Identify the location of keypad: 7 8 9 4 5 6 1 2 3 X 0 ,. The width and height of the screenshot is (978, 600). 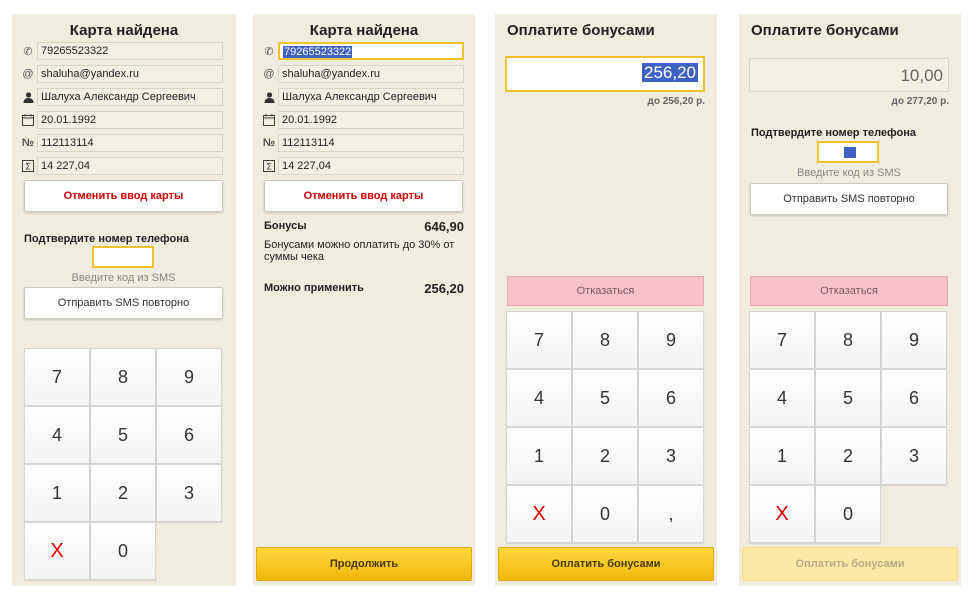
(605, 427).